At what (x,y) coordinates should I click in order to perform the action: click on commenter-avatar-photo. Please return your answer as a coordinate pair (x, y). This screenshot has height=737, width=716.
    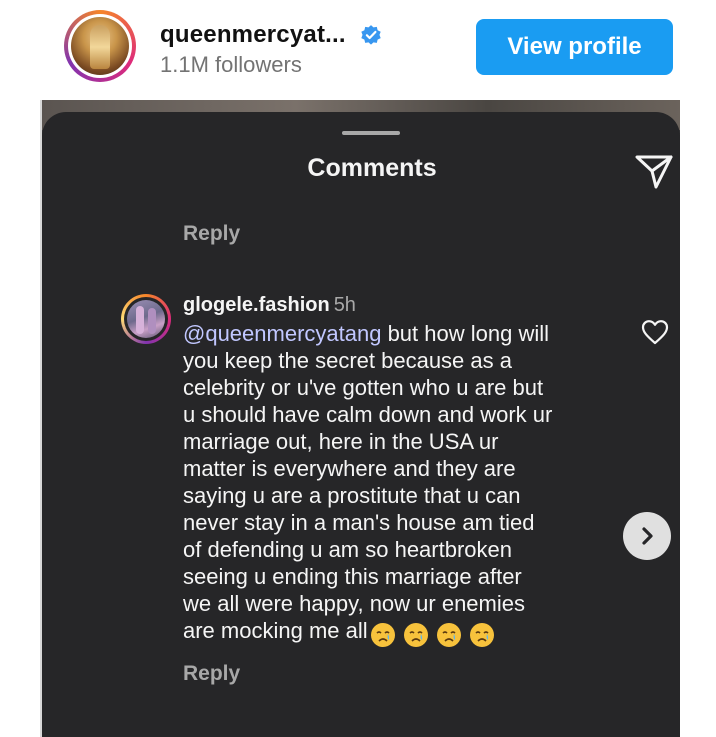
    Looking at the image, I should click on (146, 319).